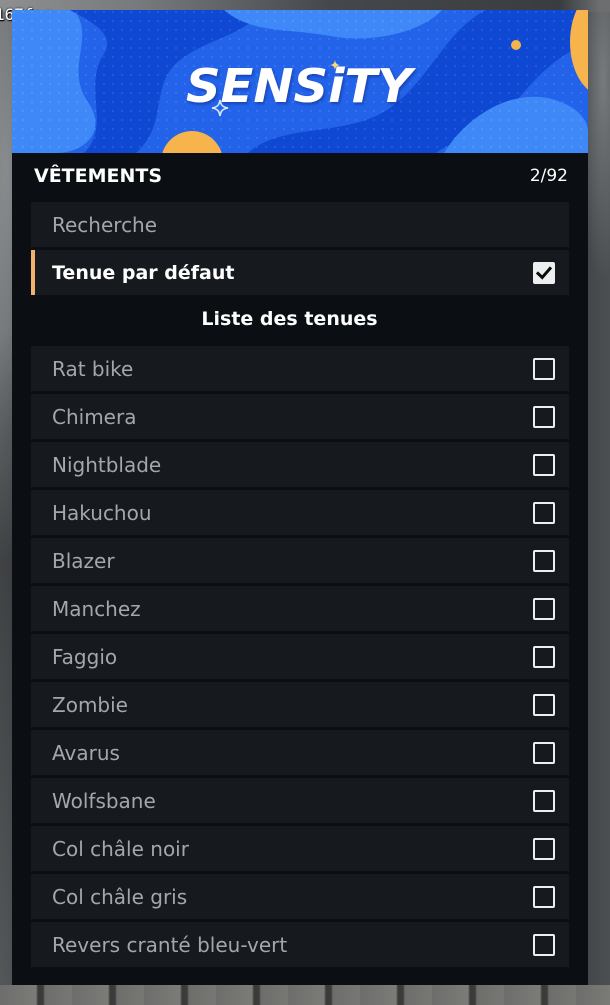 The image size is (610, 1005). What do you see at coordinates (86, 752) in the screenshot?
I see `outfit-item-label: Avarus` at bounding box center [86, 752].